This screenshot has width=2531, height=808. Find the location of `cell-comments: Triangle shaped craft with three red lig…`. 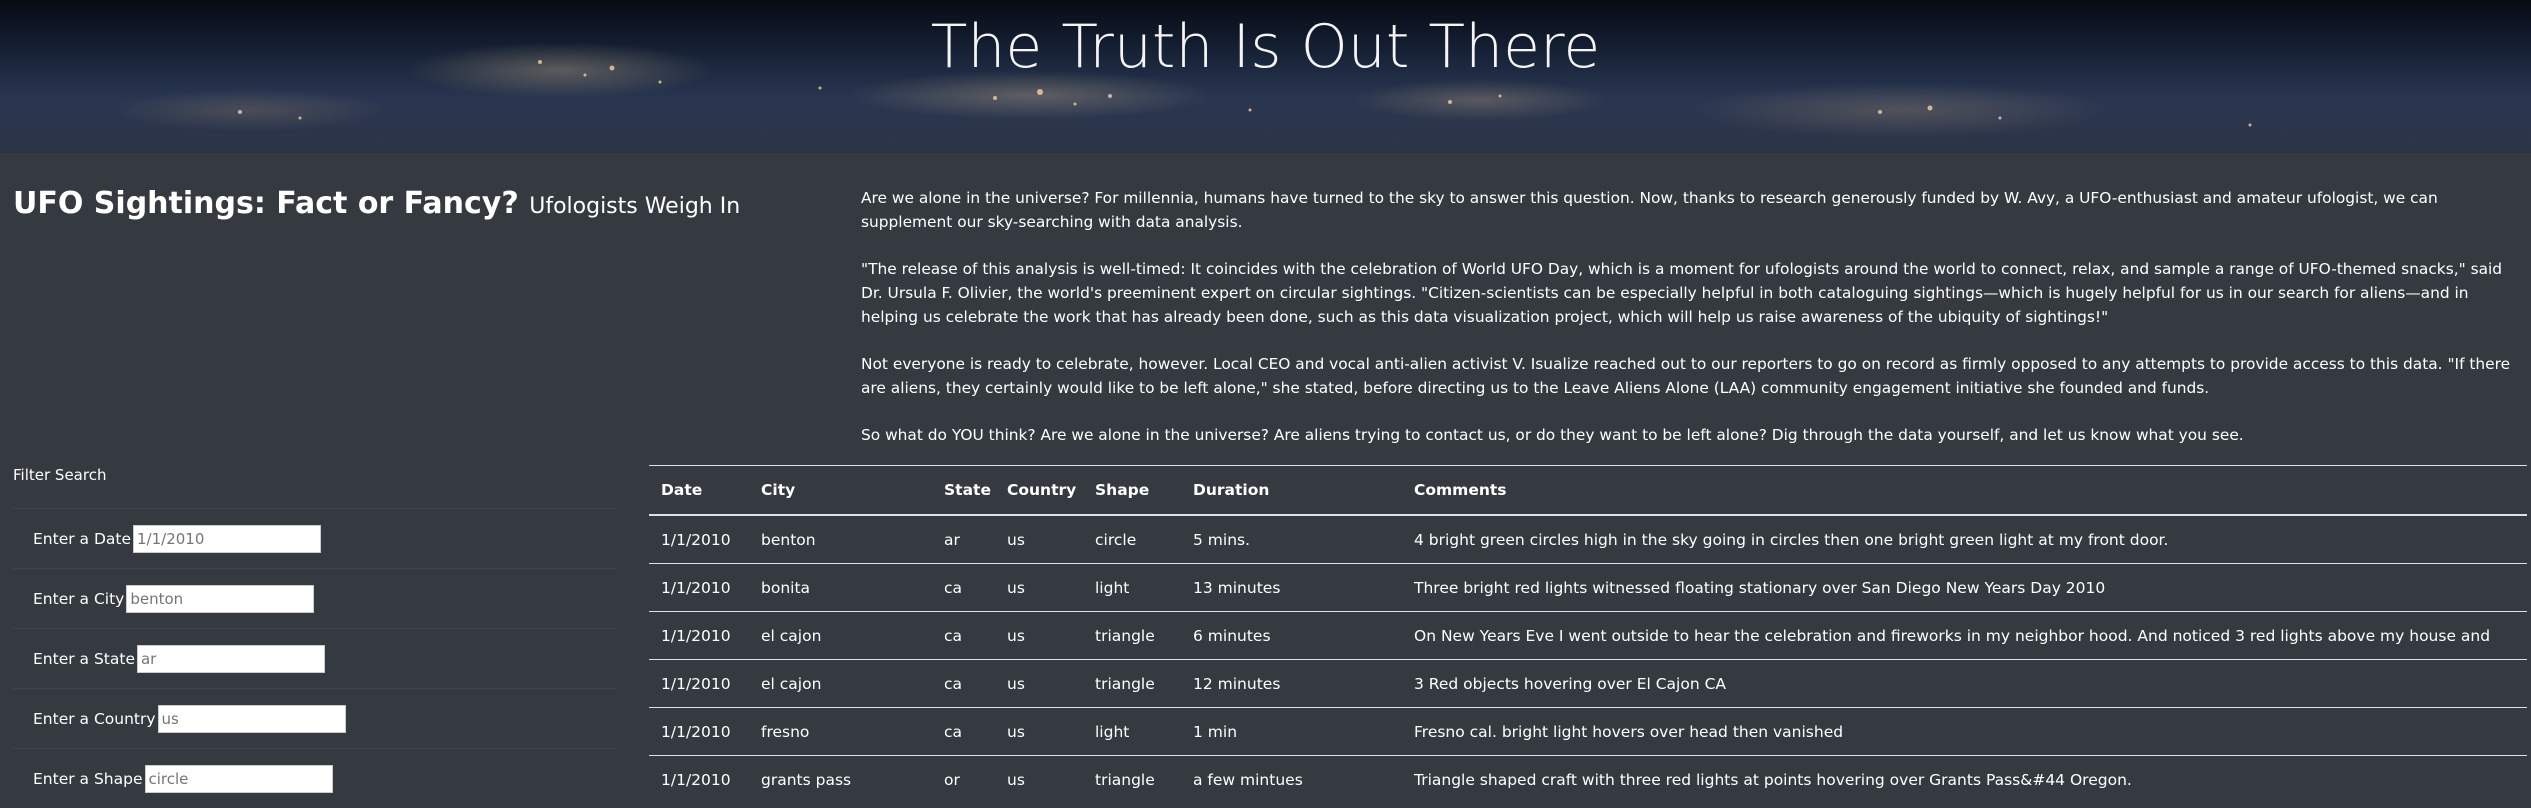

cell-comments: Triangle shaped craft with three red lig… is located at coordinates (1964, 779).